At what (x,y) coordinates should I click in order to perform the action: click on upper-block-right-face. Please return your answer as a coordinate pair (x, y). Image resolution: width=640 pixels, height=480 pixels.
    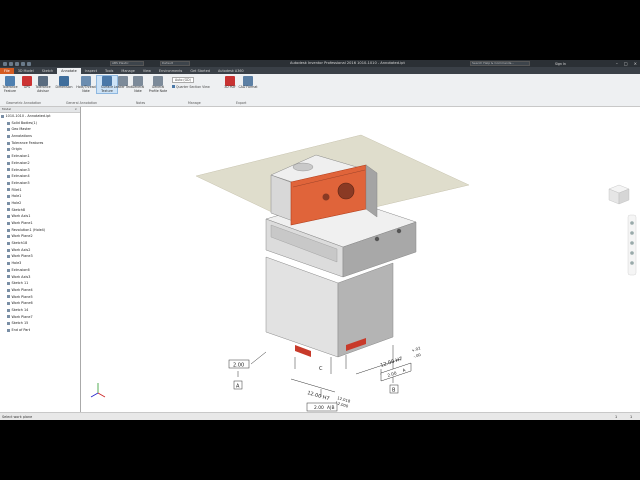
    Looking at the image, I should click on (371, 191).